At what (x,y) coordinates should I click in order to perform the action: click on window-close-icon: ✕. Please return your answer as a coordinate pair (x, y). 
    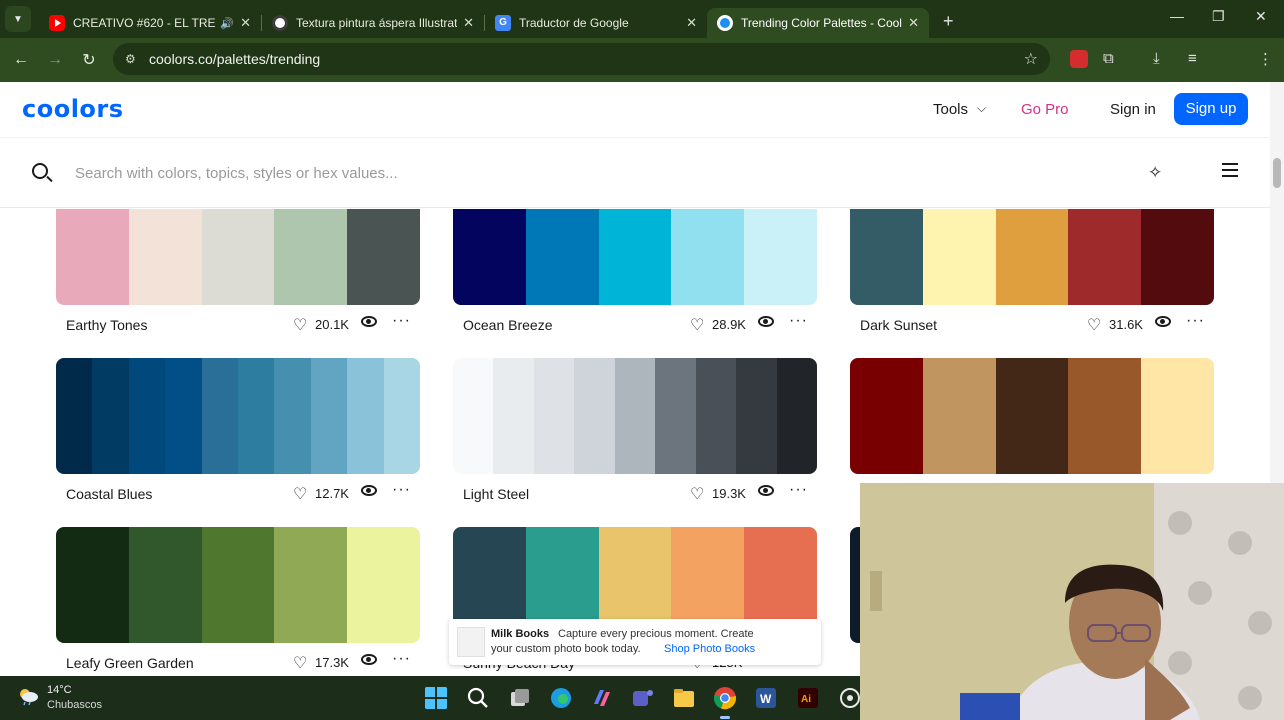
    Looking at the image, I should click on (1261, 16).